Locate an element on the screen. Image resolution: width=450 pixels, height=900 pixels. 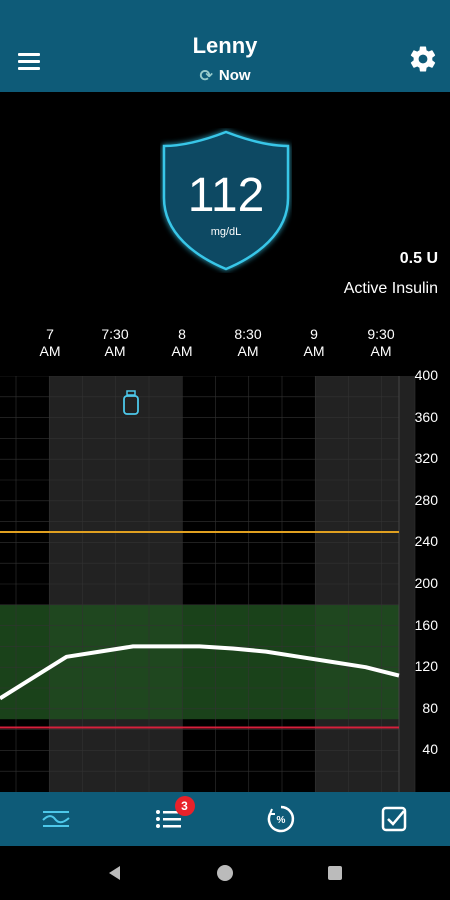
sync-status-text: Now is located at coordinates (234, 75).